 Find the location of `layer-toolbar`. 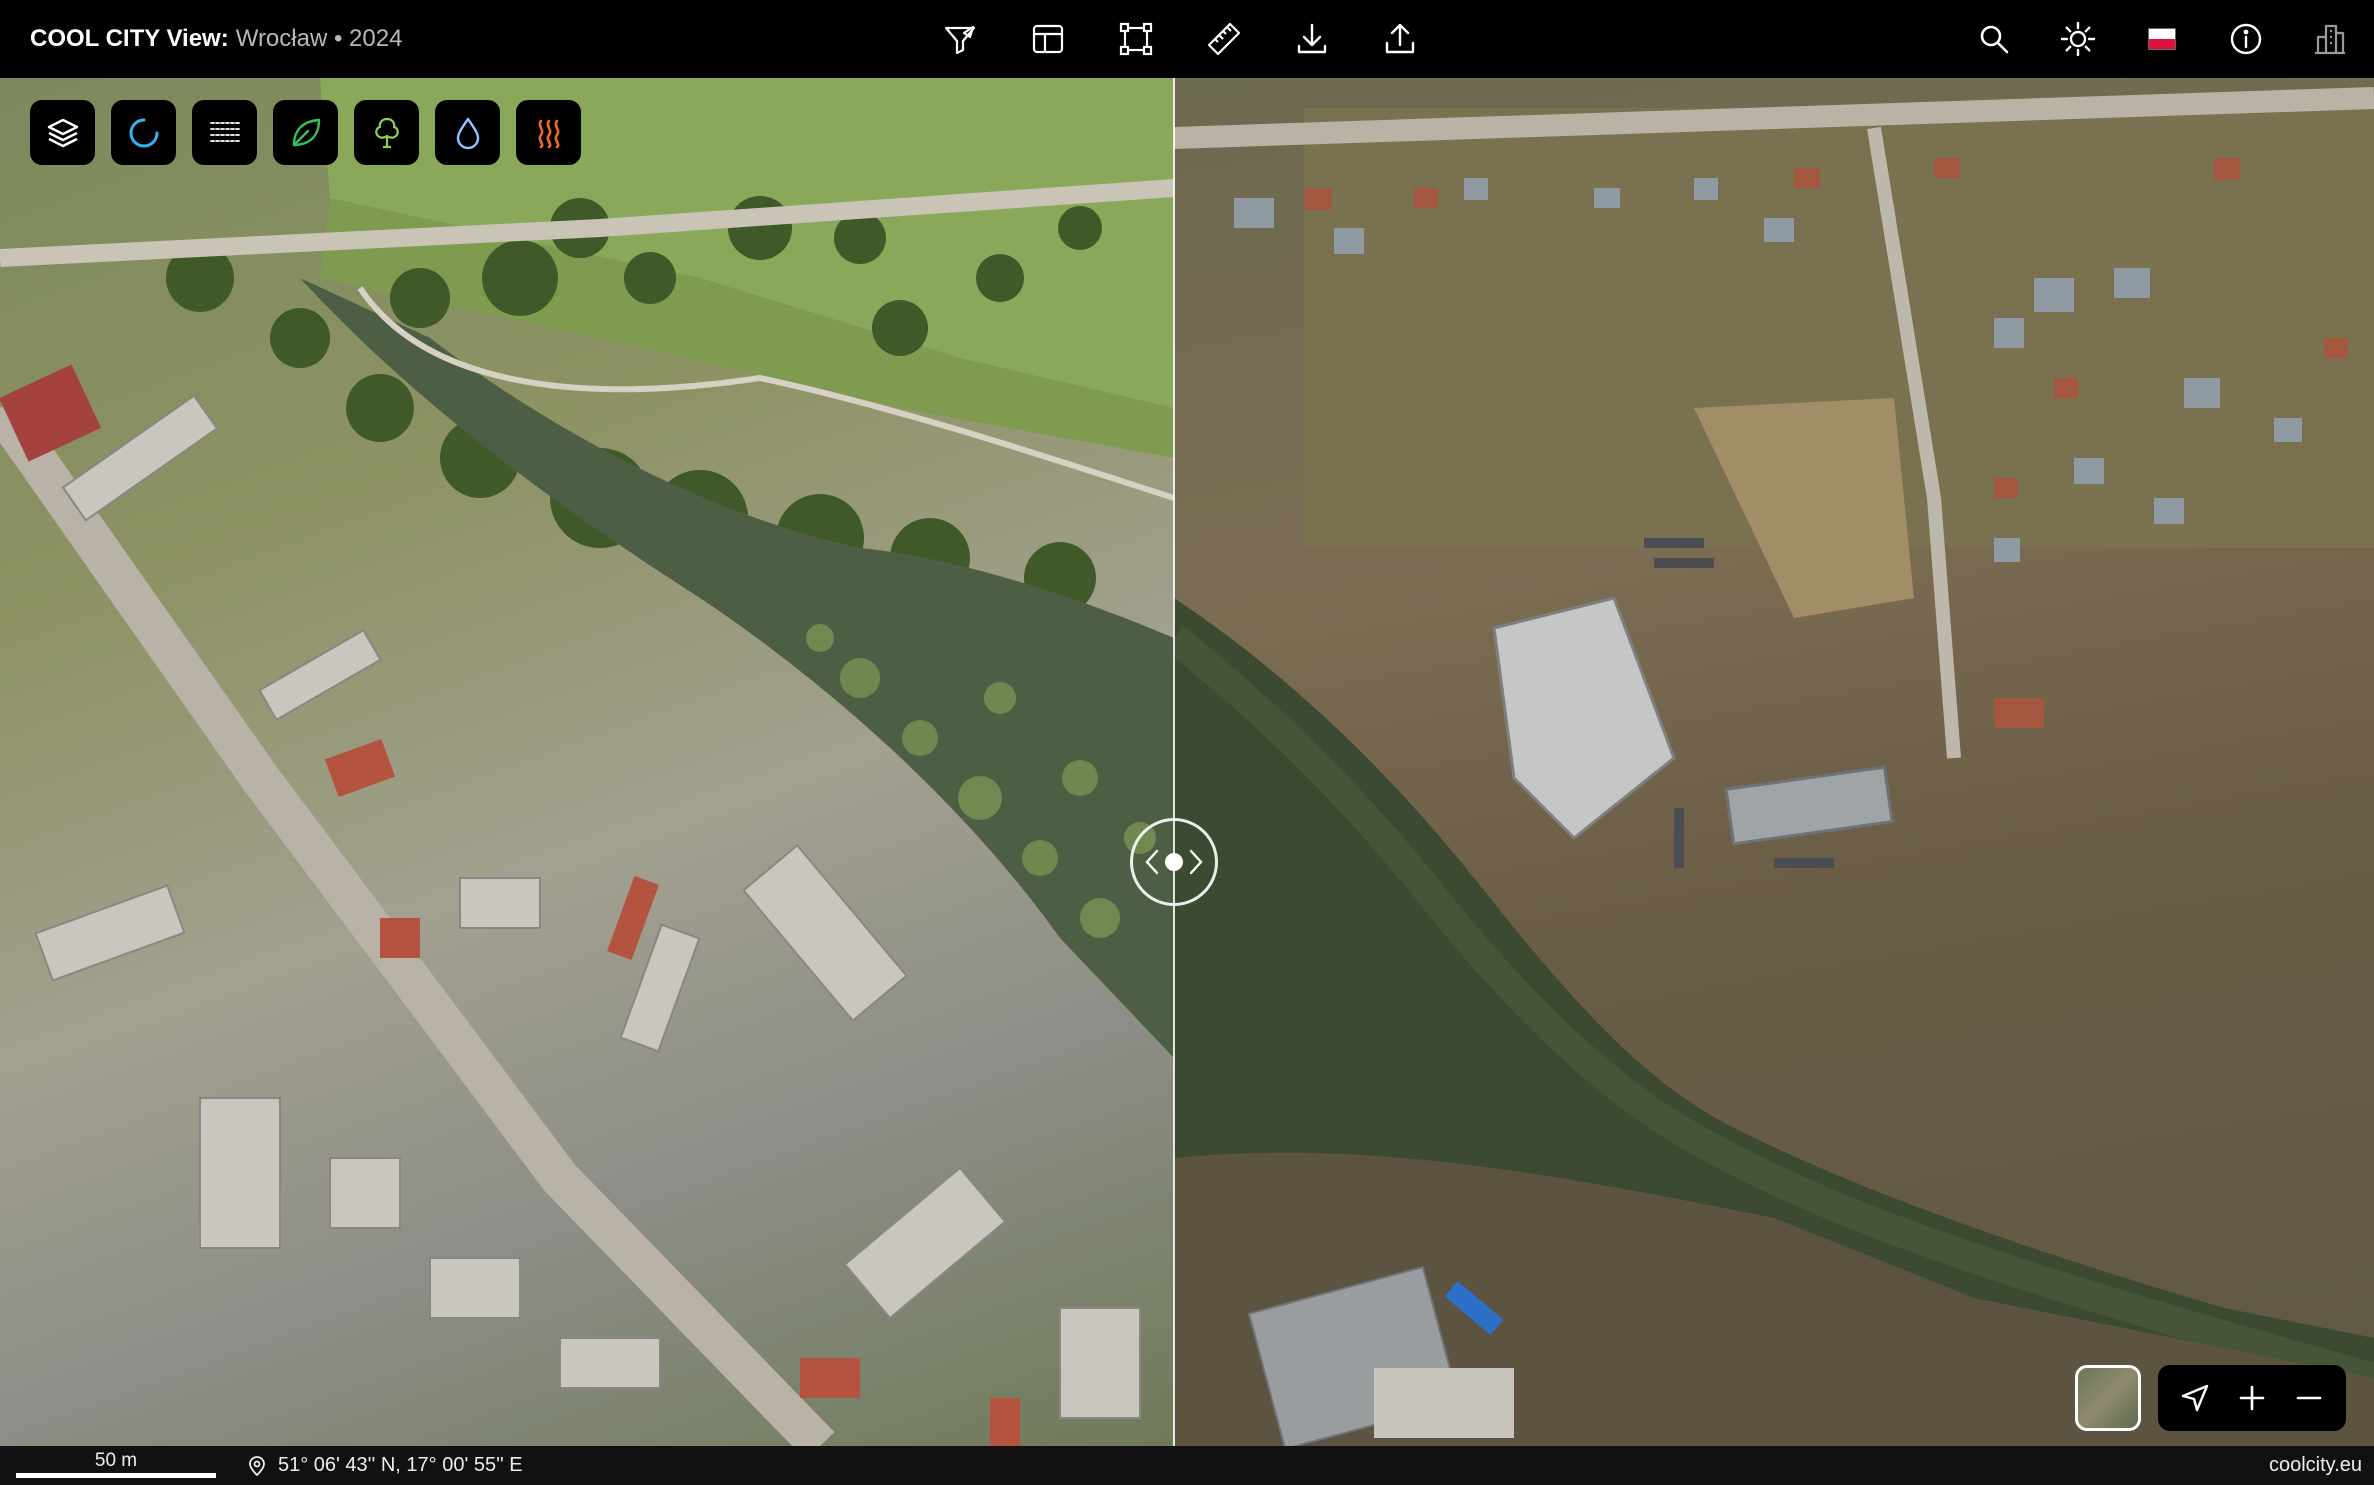

layer-toolbar is located at coordinates (305, 132).